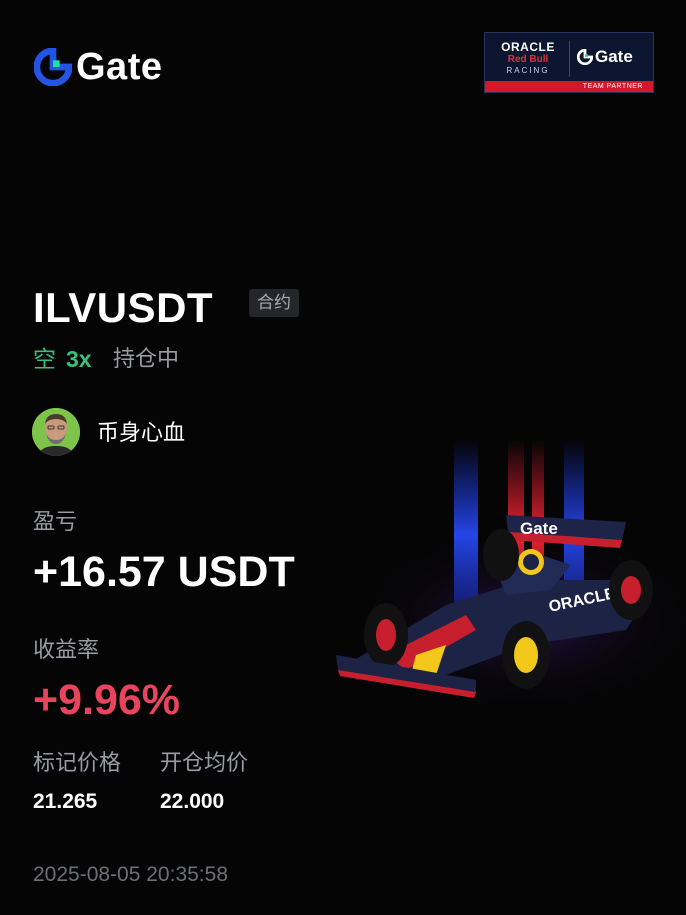 This screenshot has height=915, width=686. What do you see at coordinates (569, 59) in the screenshot?
I see `partner-divider` at bounding box center [569, 59].